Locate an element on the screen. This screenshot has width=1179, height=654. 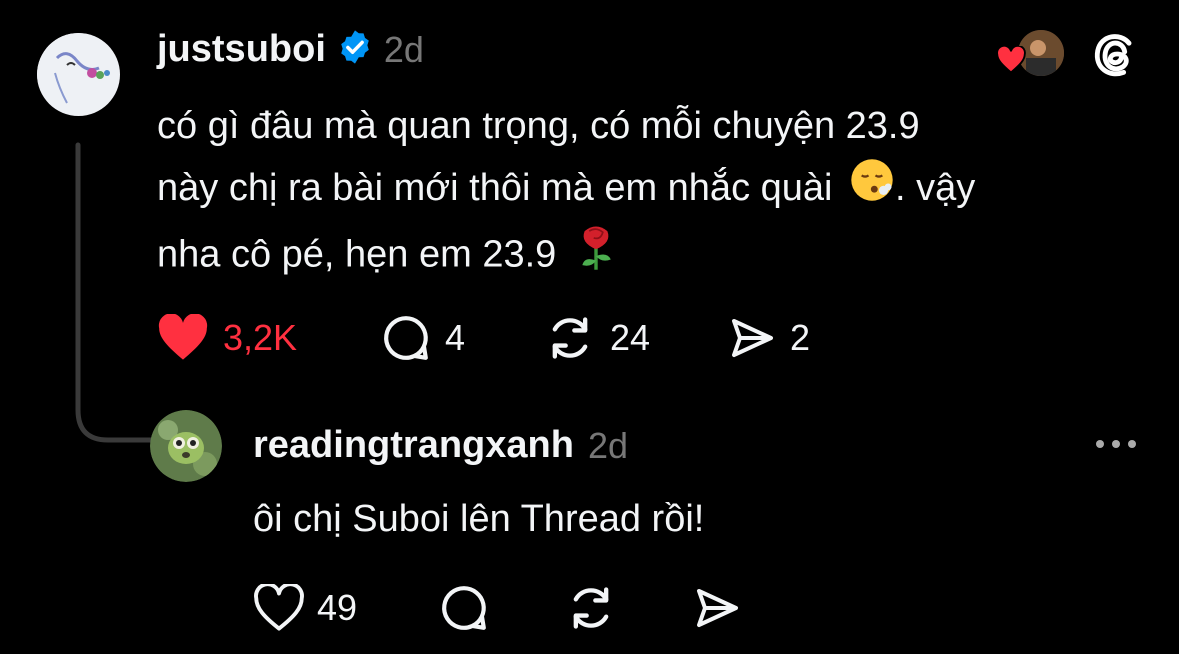
reply-header: readingtrangxanh 2d is located at coordinates (440, 445).